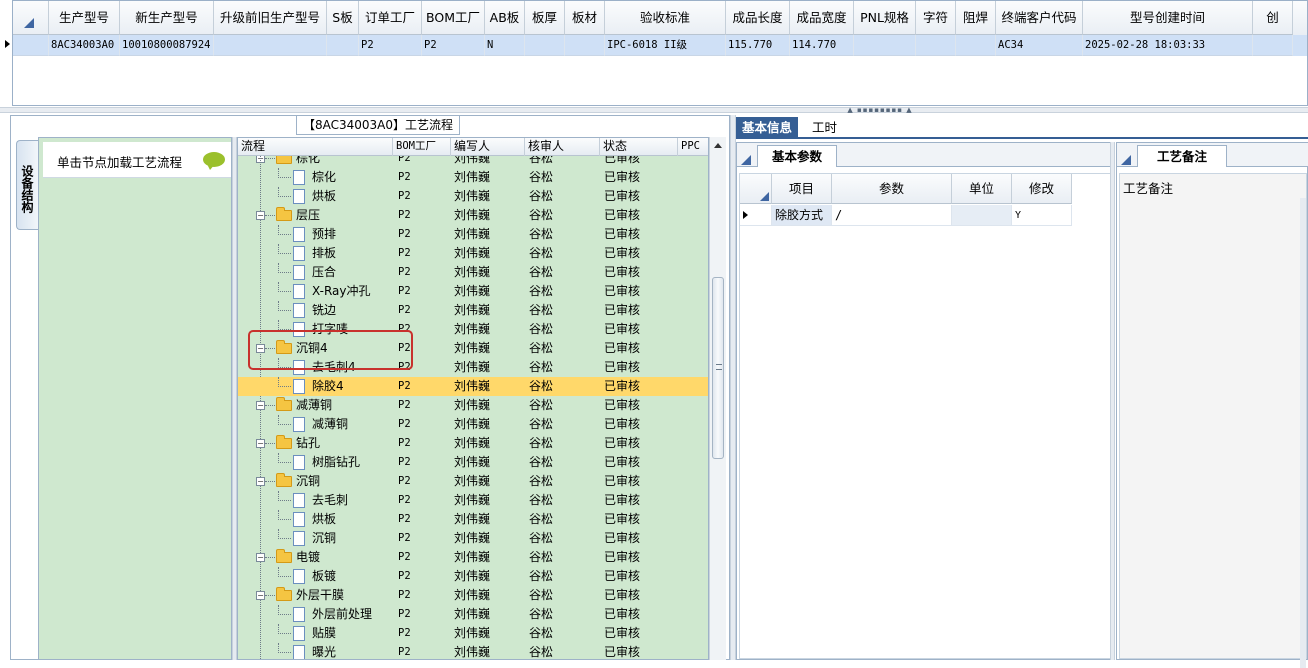  Describe the element at coordinates (390, 18) in the screenshot. I see `col-header: 订单工厂` at that location.